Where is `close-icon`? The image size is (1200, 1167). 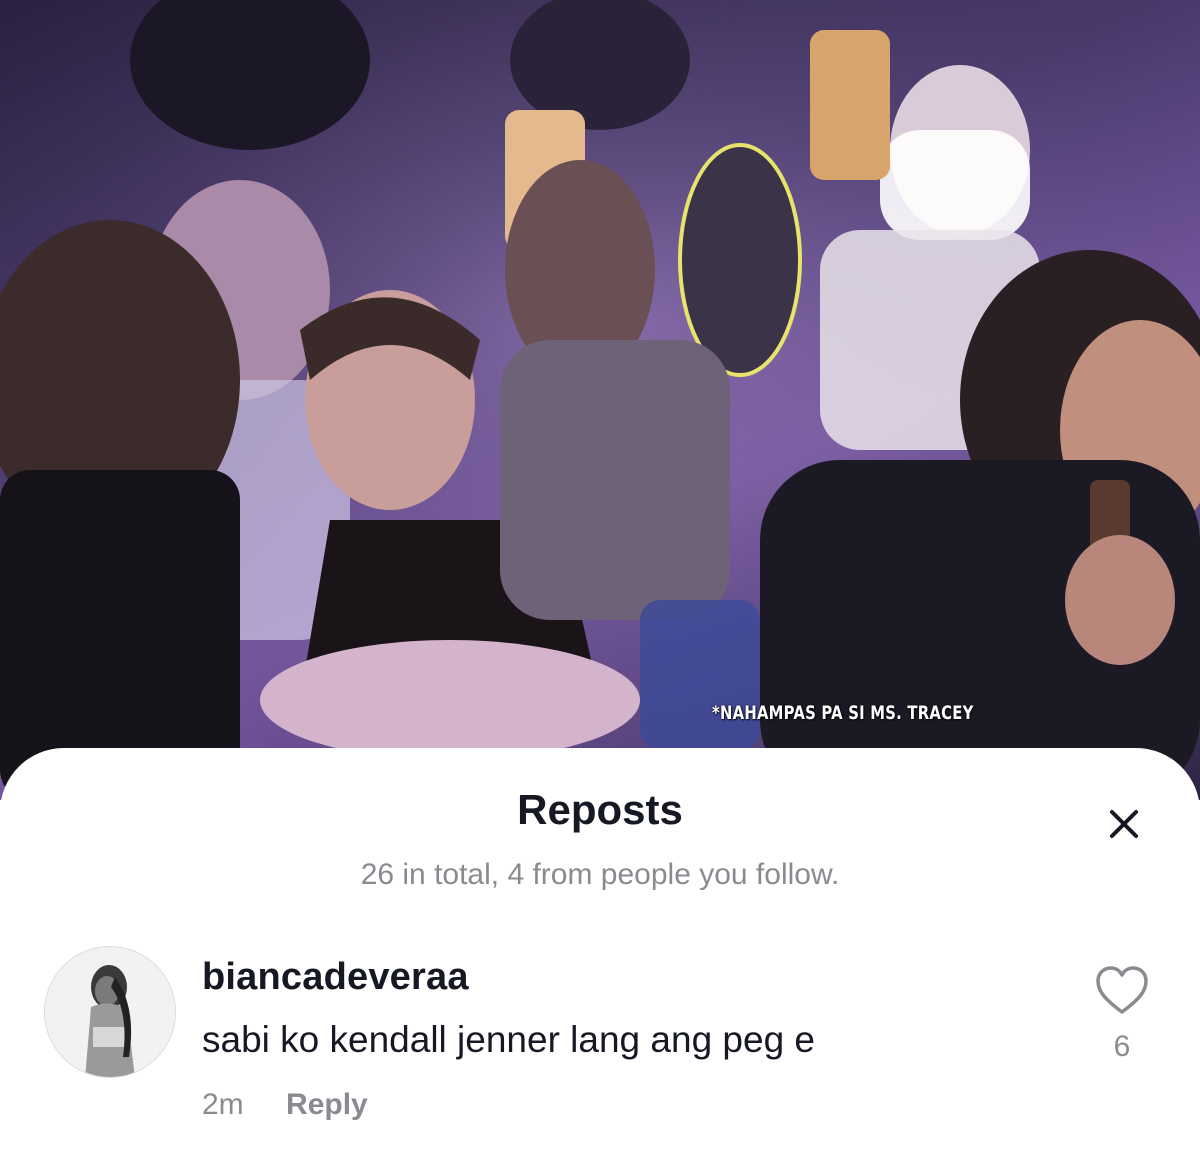
close-icon is located at coordinates (1124, 824).